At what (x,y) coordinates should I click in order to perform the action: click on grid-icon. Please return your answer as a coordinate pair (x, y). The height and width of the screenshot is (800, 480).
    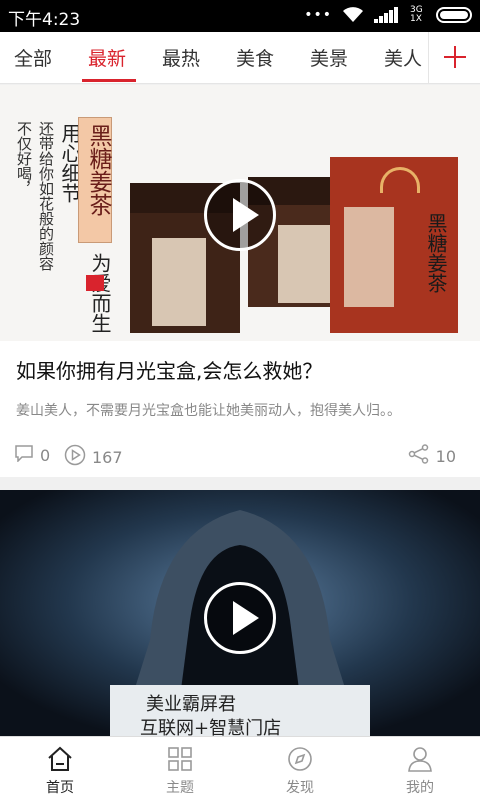
    Looking at the image, I should click on (180, 759).